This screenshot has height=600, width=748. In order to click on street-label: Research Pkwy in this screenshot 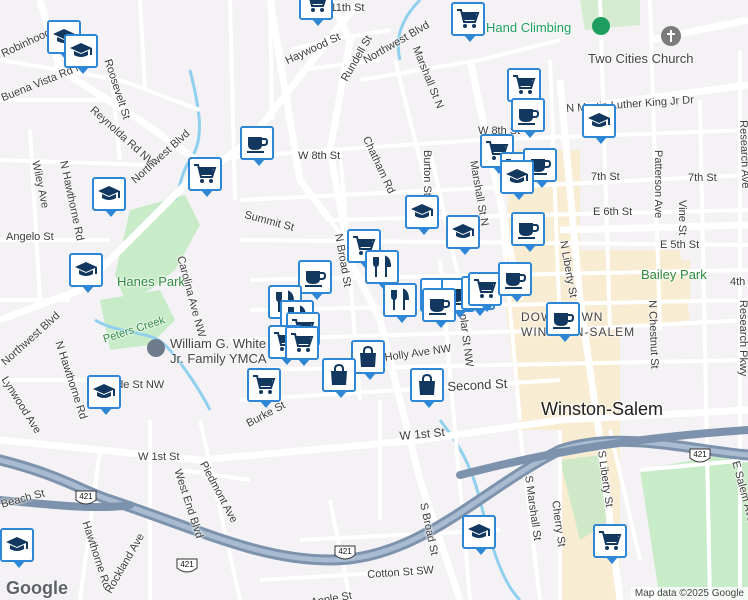, I will do `click(742, 338)`.